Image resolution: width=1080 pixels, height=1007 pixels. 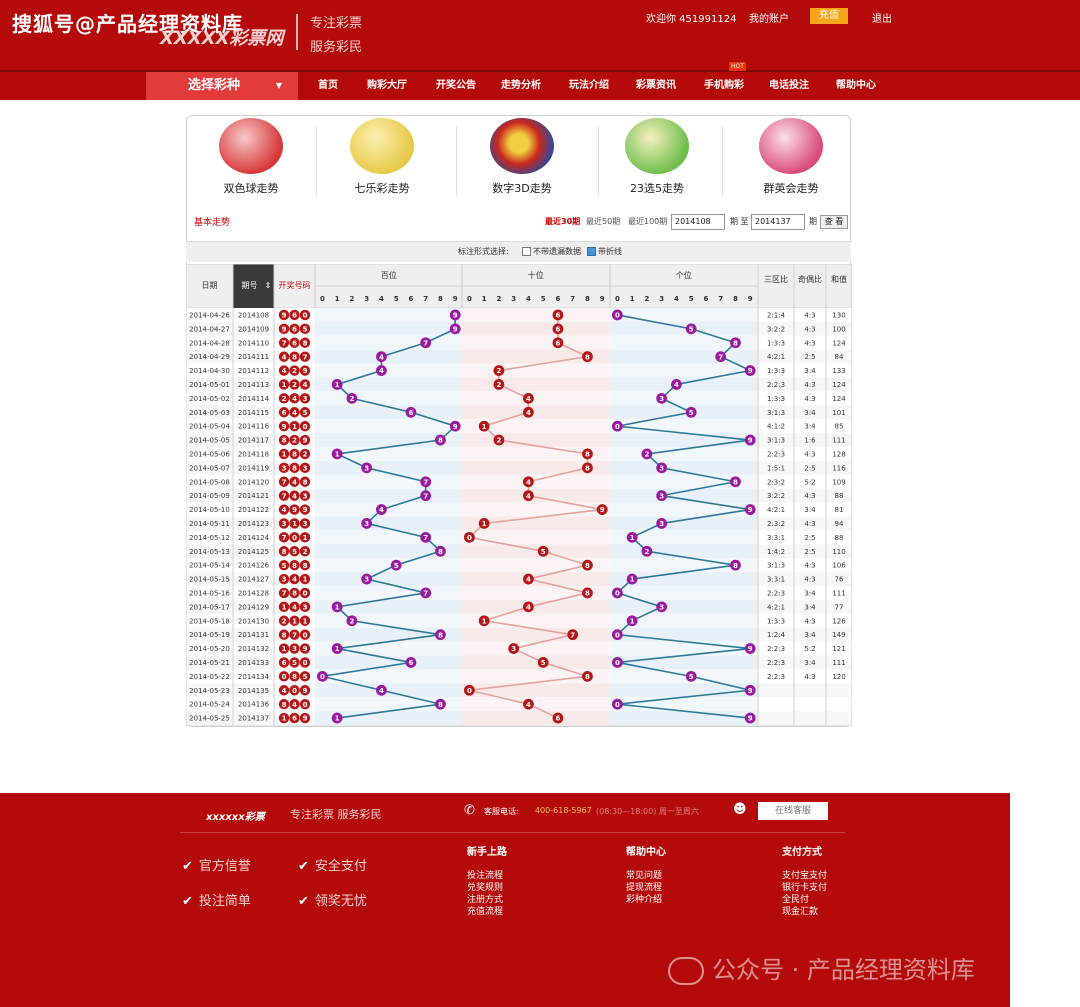 What do you see at coordinates (387, 86) in the screenshot?
I see `nav-lottery-hall: 购彩大厅` at bounding box center [387, 86].